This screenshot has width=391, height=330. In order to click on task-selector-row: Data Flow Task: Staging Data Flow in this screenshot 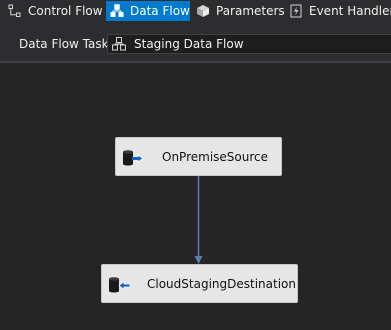, I will do `click(195, 42)`.